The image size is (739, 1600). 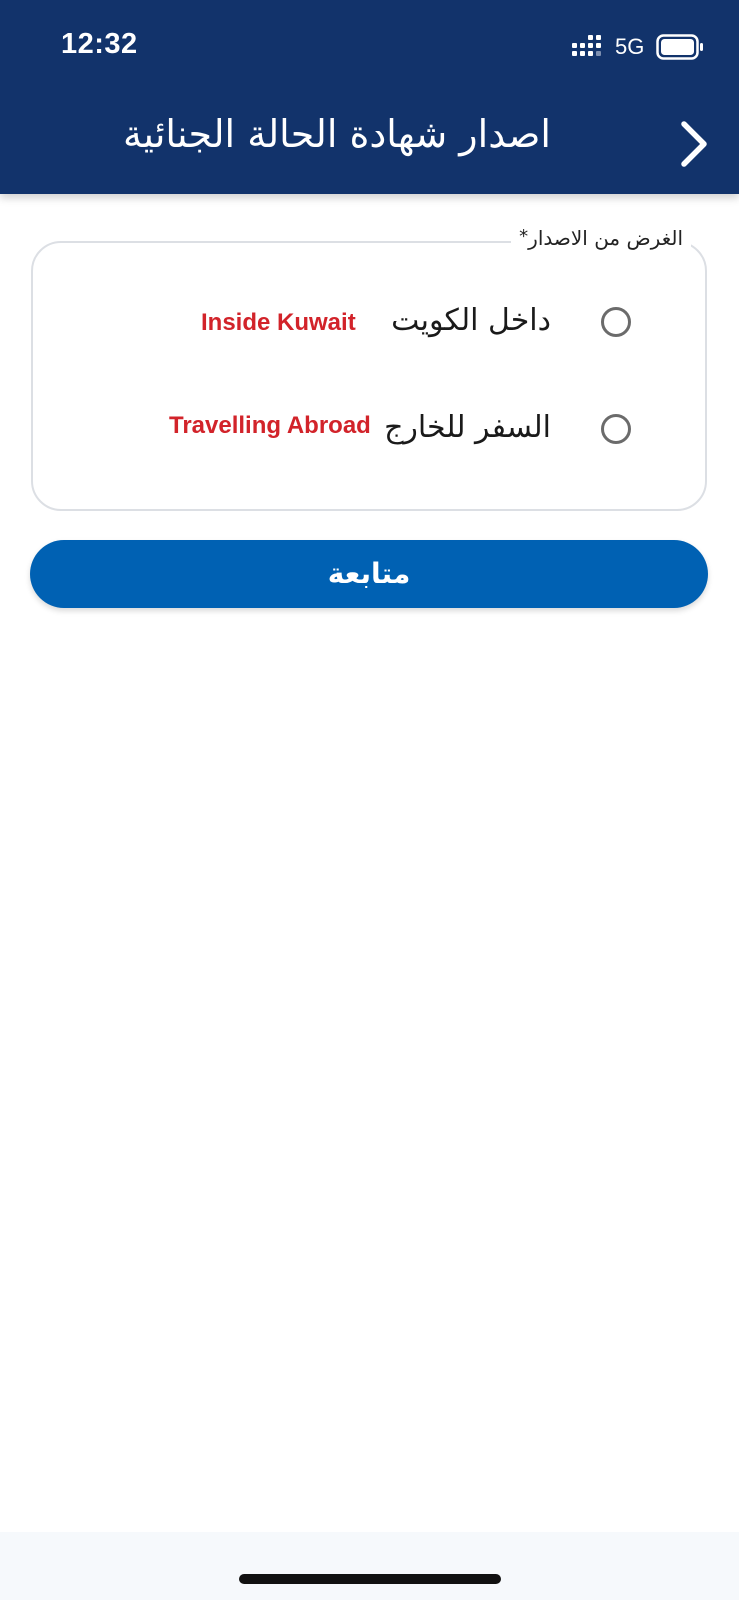 I want to click on radio-button-inside-kuwait, so click(x=616, y=322).